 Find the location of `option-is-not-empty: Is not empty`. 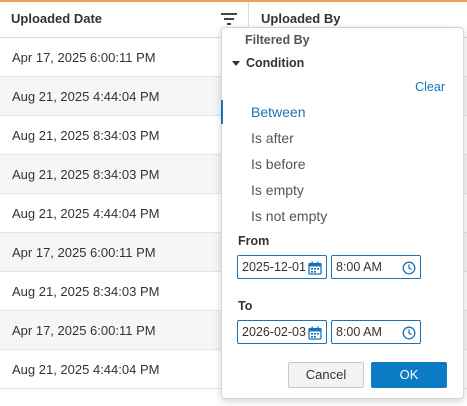

option-is-not-empty: Is not empty is located at coordinates (289, 219).